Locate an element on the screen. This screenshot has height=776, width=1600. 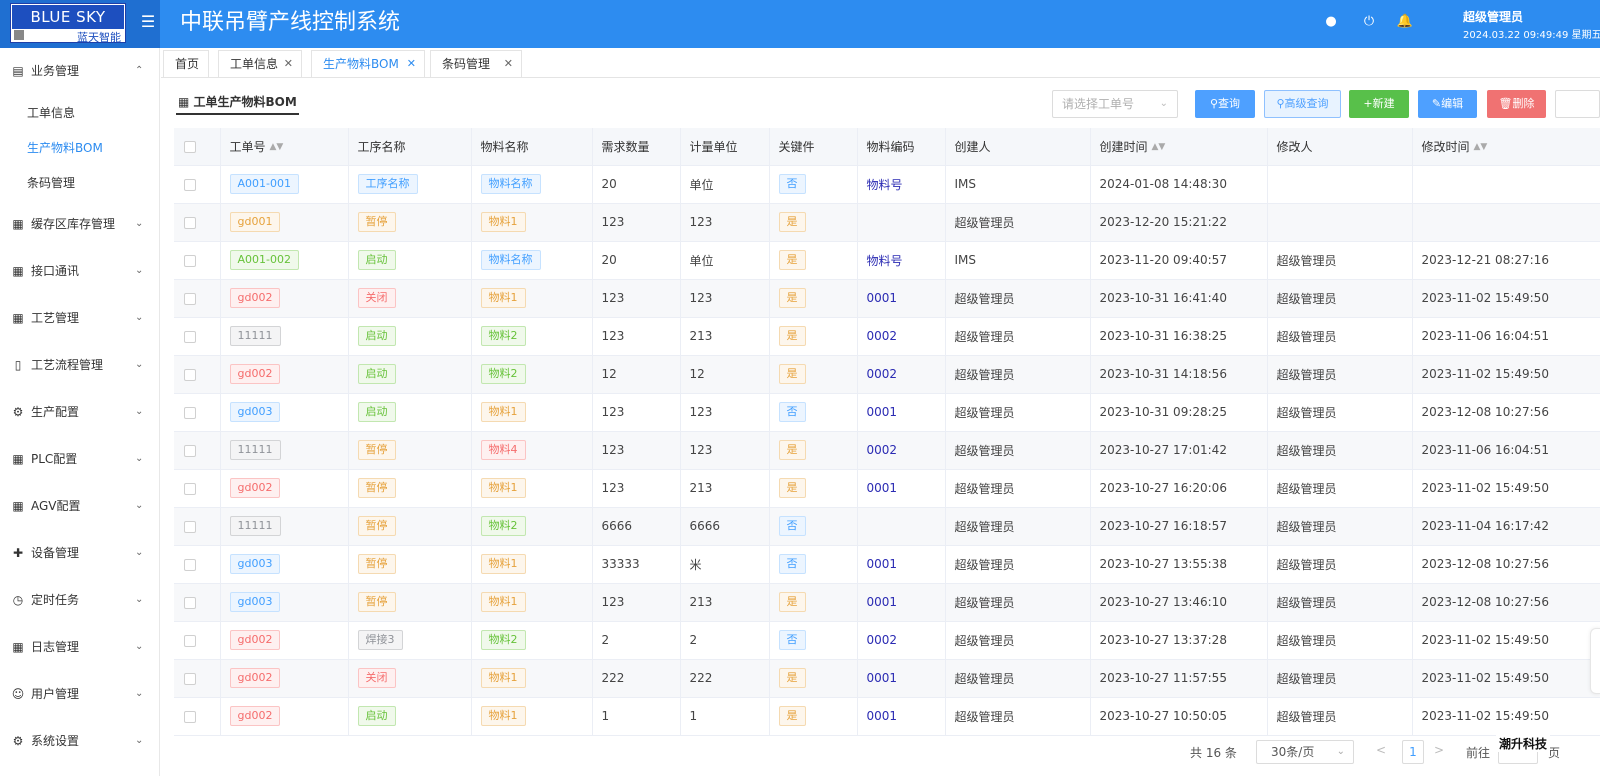
work-order-select: 请选择工单号 ⌄ is located at coordinates (1115, 104).